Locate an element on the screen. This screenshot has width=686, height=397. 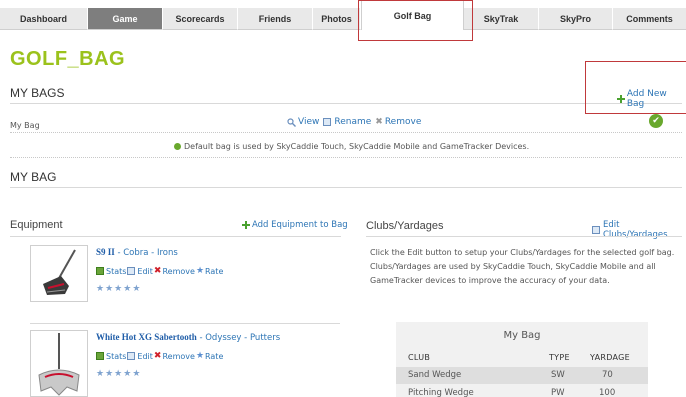
edit-clubs-label: Edit Clubs/Yardages is located at coordinates (635, 230).